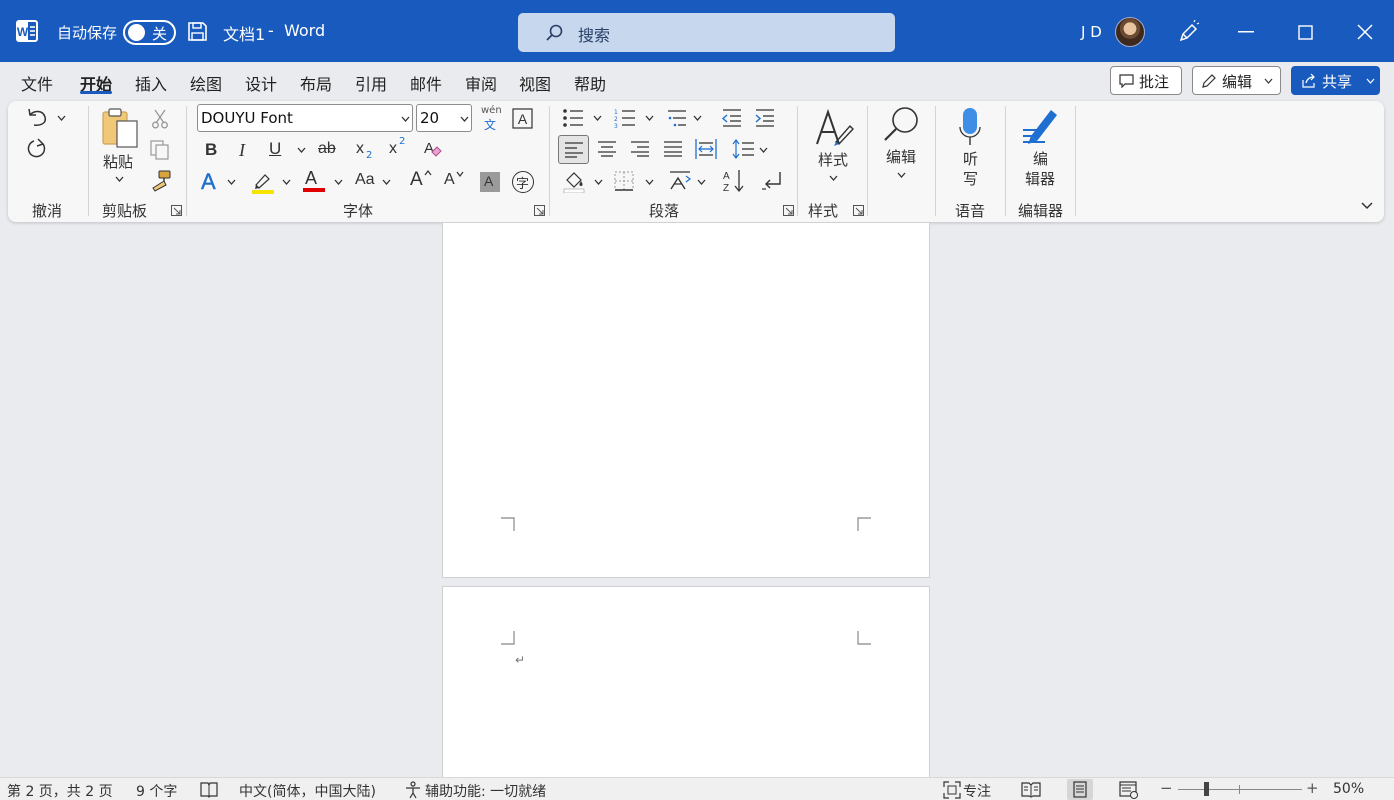  Describe the element at coordinates (977, 790) in the screenshot. I see `focus-label: 专注` at that location.